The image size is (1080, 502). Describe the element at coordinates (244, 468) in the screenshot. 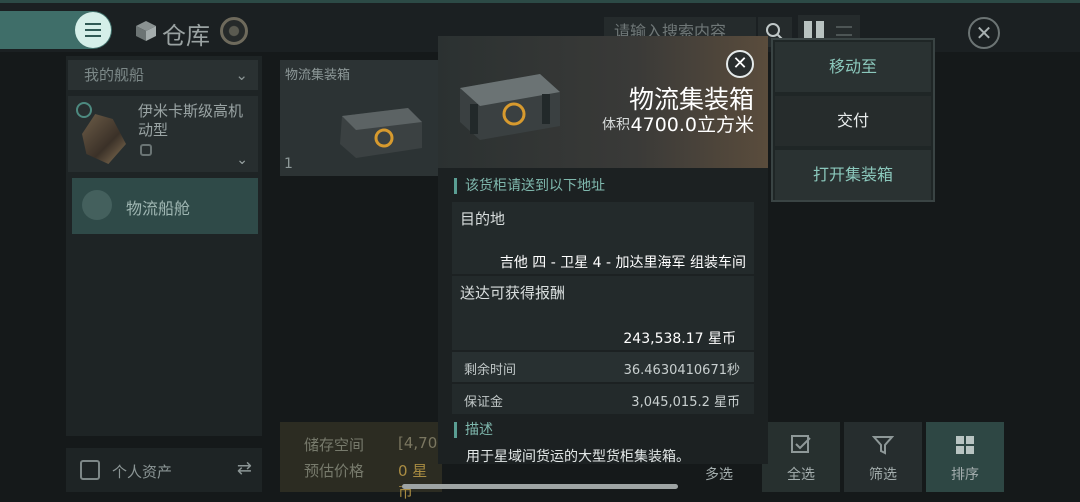

I see `swap-icon: ⇄` at that location.